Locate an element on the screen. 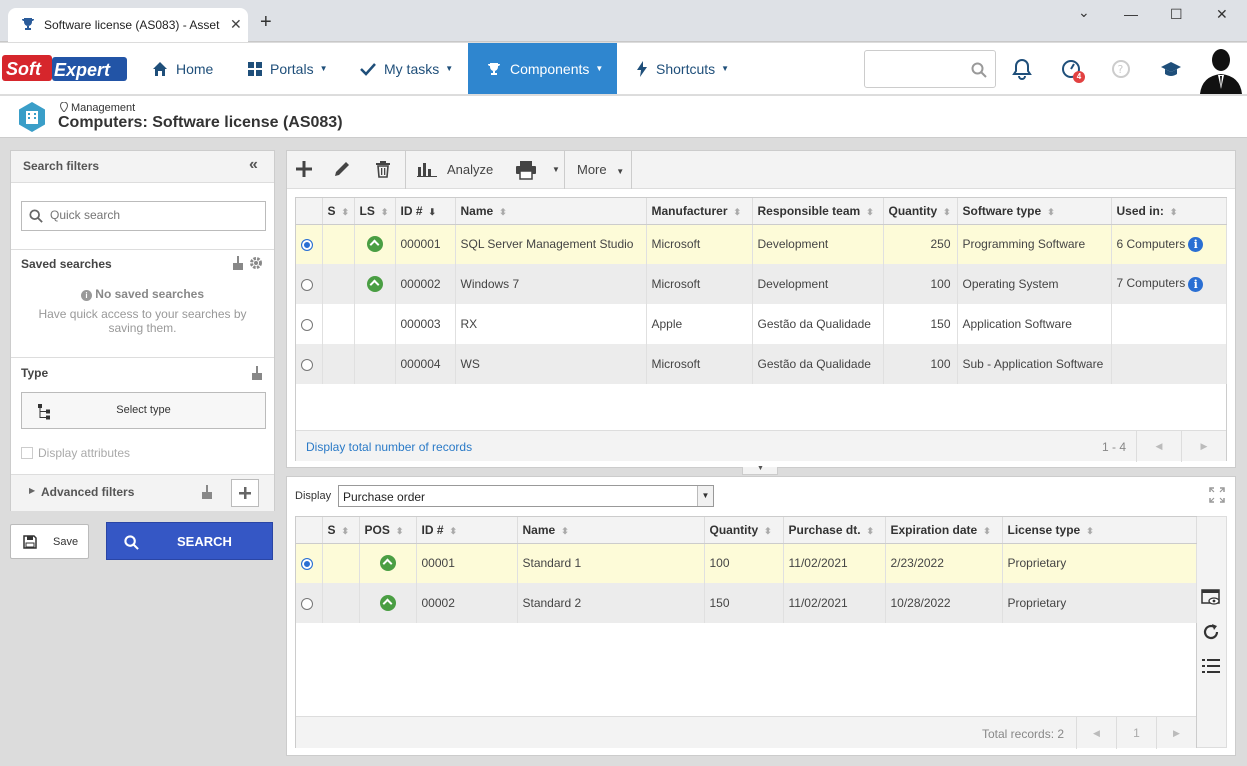 The width and height of the screenshot is (1247, 766). column-header-id: ID # ⬇ is located at coordinates (425, 211).